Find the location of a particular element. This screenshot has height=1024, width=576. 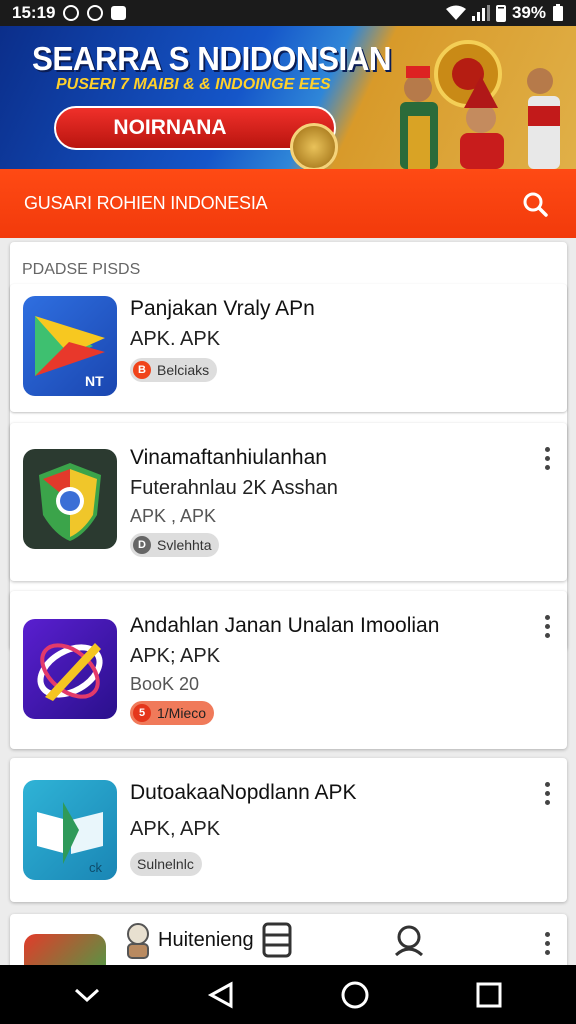

app-notification-icon is located at coordinates (119, 13).